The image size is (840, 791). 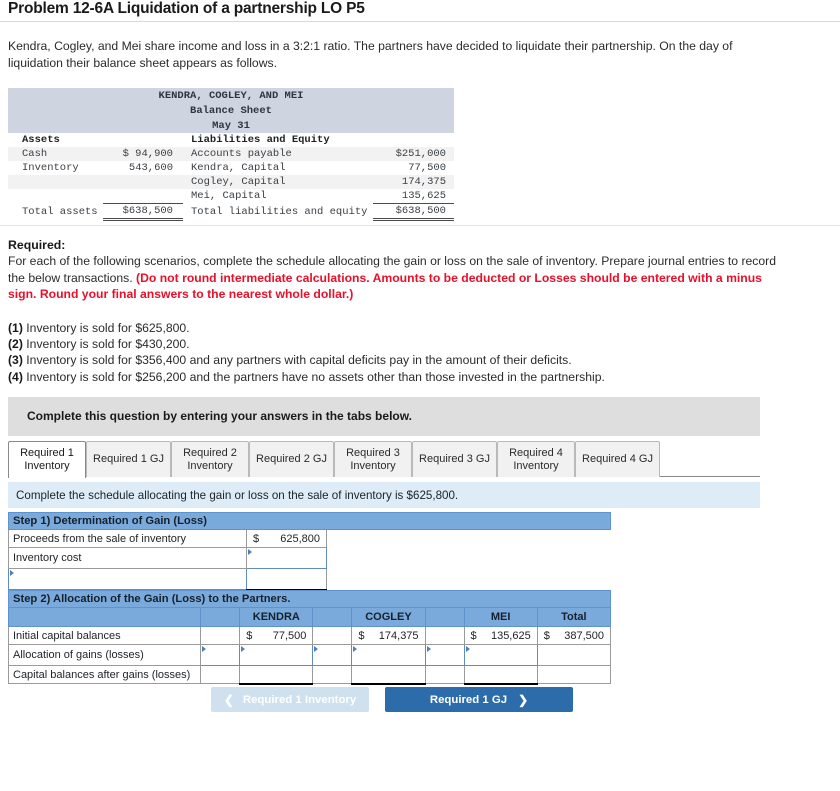 What do you see at coordinates (55, 140) in the screenshot?
I see `assets-header: Assets` at bounding box center [55, 140].